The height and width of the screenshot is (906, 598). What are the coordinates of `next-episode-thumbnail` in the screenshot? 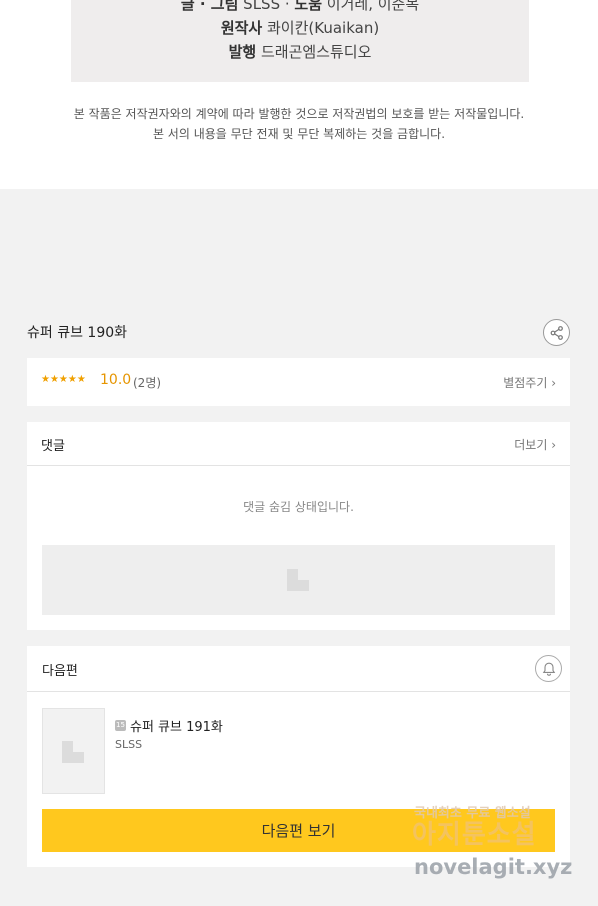 It's located at (73, 751).